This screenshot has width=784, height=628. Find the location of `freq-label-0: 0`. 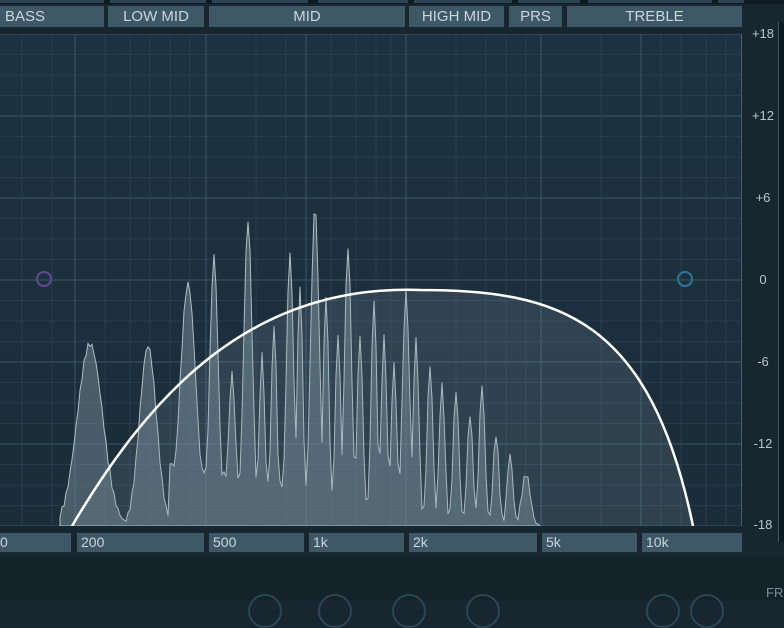

freq-label-0: 0 is located at coordinates (35, 542).